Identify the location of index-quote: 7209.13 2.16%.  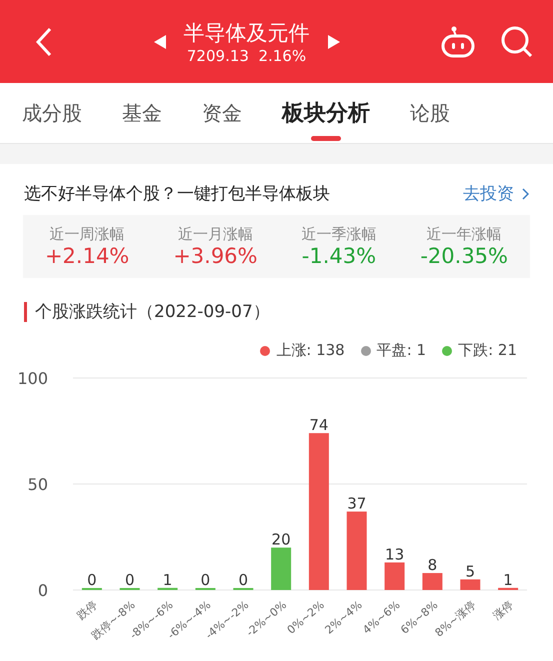
(246, 55).